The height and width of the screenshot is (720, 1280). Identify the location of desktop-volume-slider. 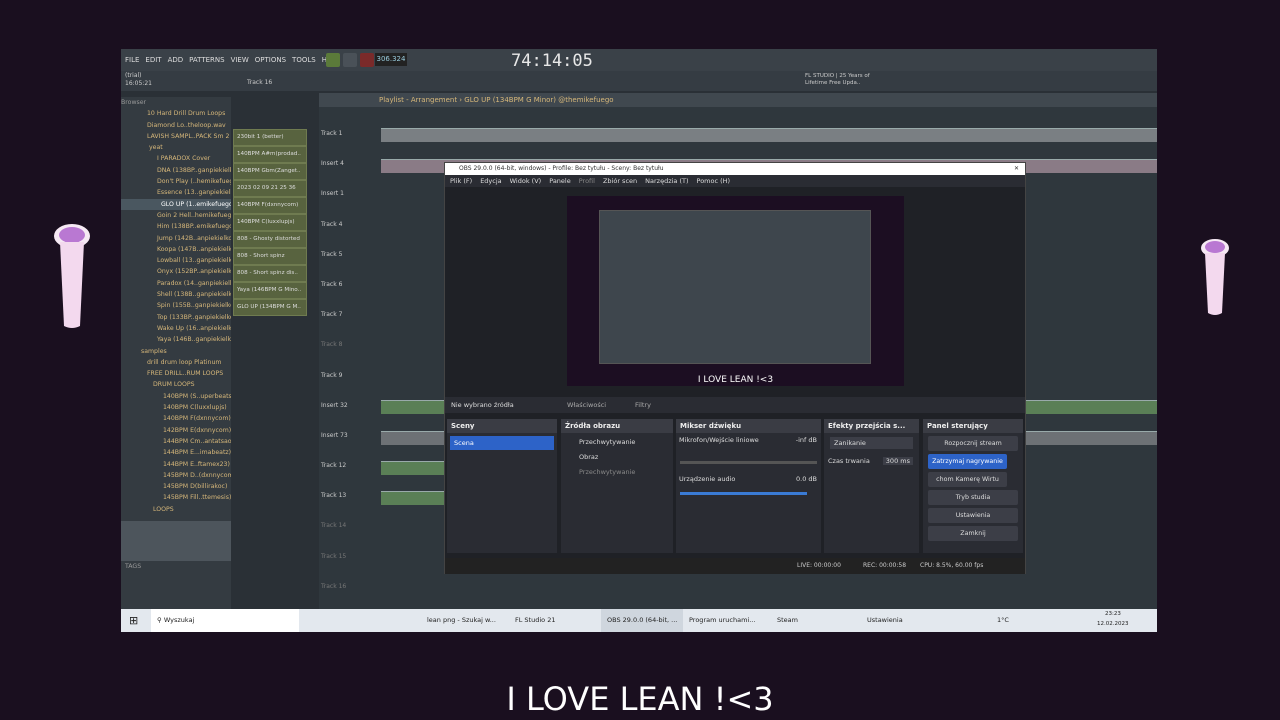
(743, 493).